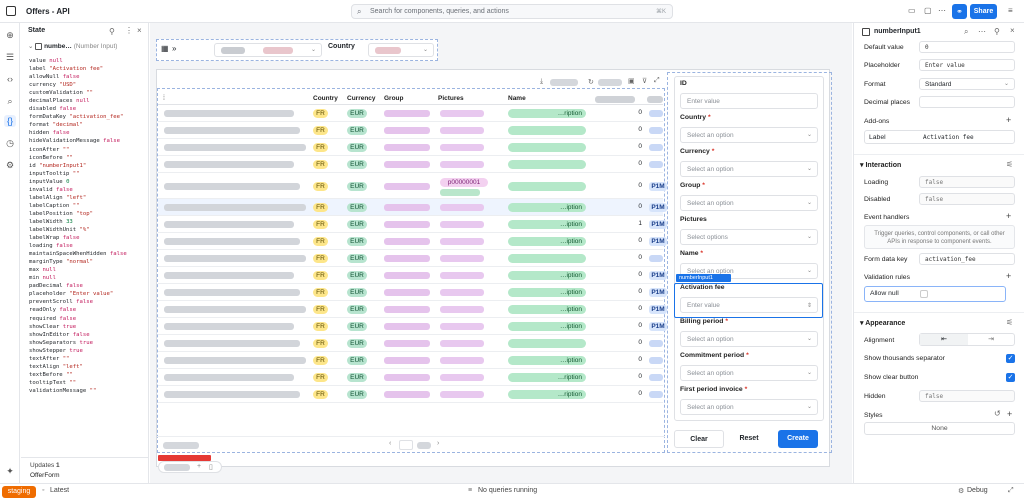 Image resolution: width=1024 pixels, height=499 pixels. Describe the element at coordinates (977, 490) in the screenshot. I see `debug-label: Debug` at that location.